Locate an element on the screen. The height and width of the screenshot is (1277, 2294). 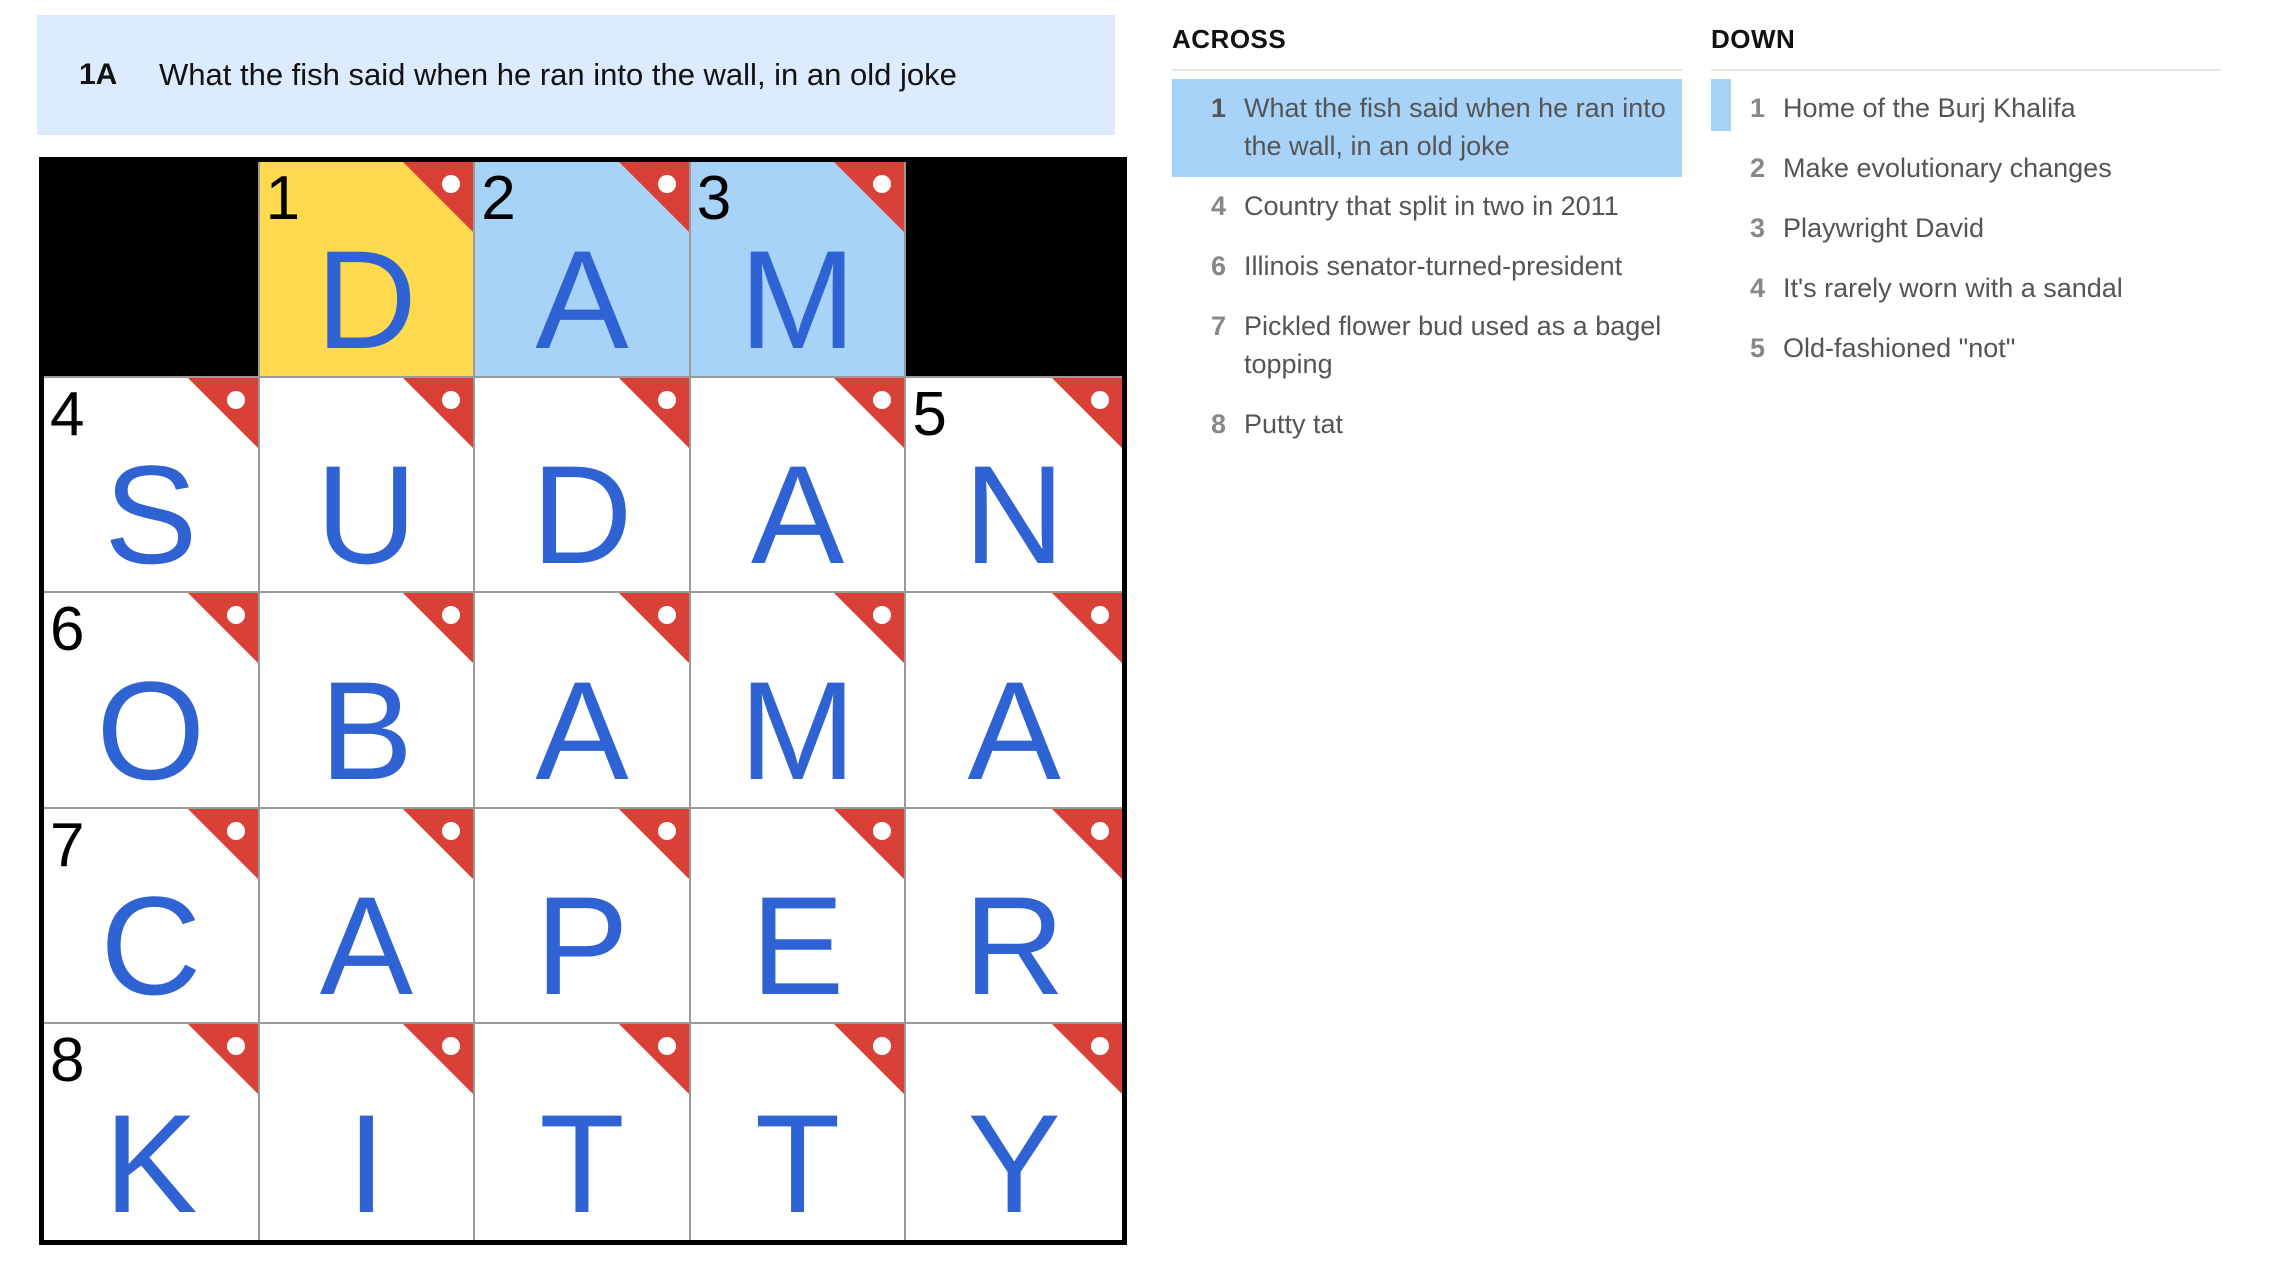
cell-letter: B is located at coordinates (366, 730).